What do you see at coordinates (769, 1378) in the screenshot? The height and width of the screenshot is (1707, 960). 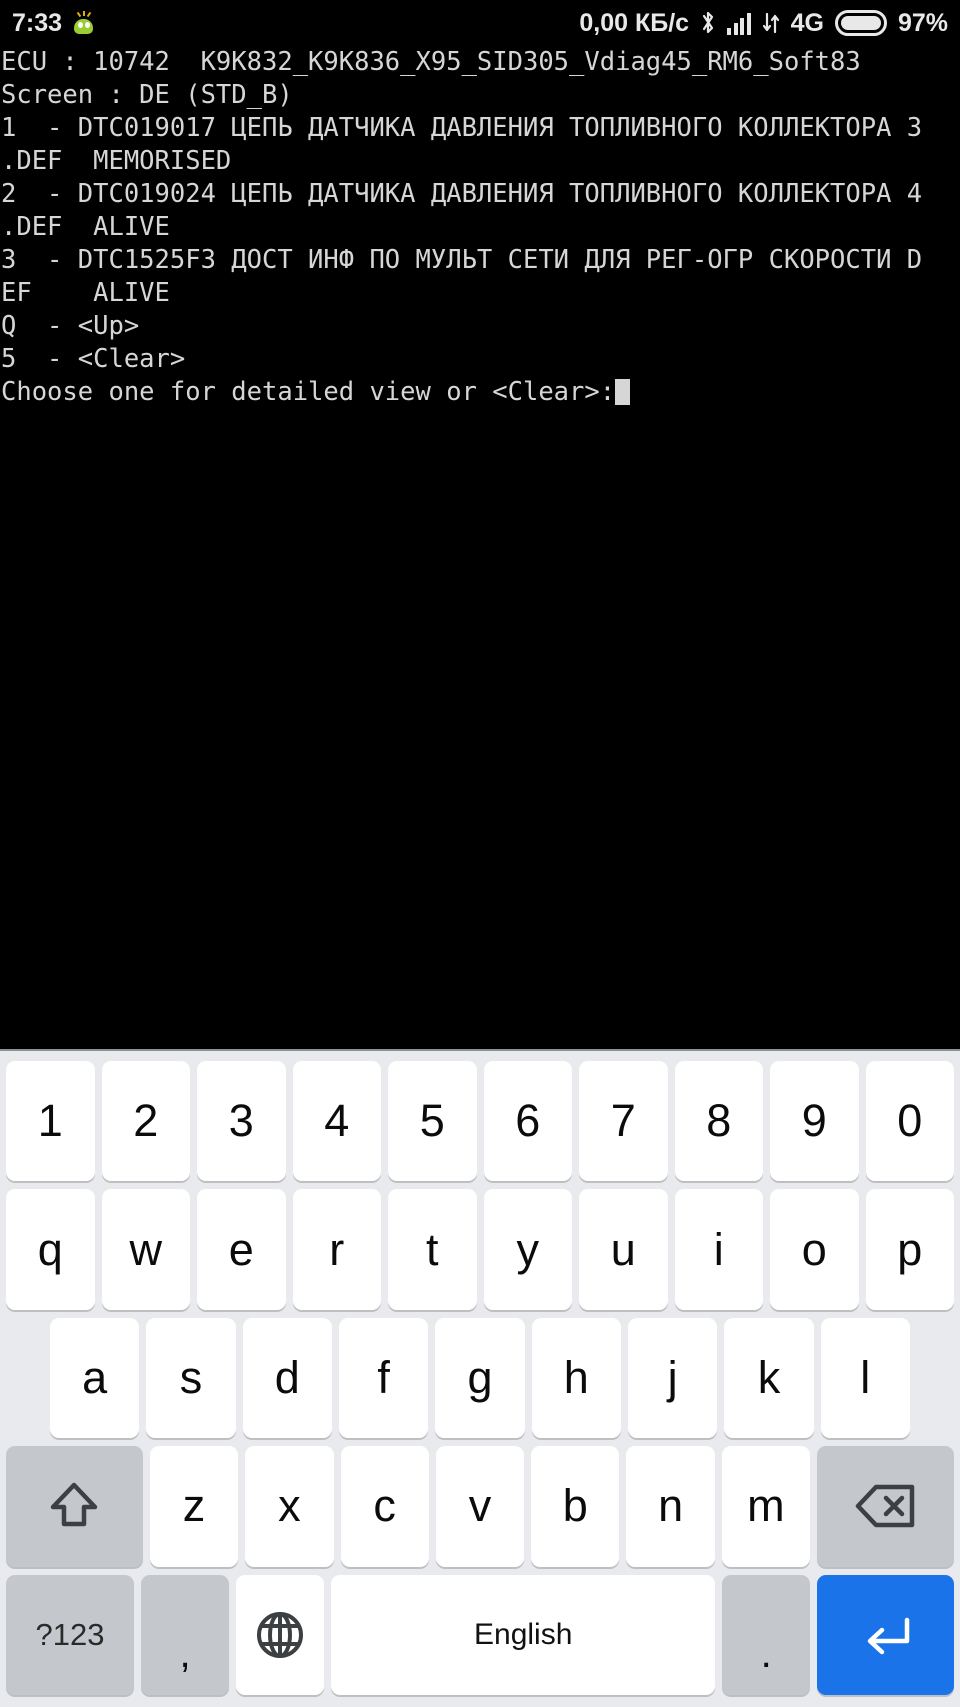 I see `key-k: k` at bounding box center [769, 1378].